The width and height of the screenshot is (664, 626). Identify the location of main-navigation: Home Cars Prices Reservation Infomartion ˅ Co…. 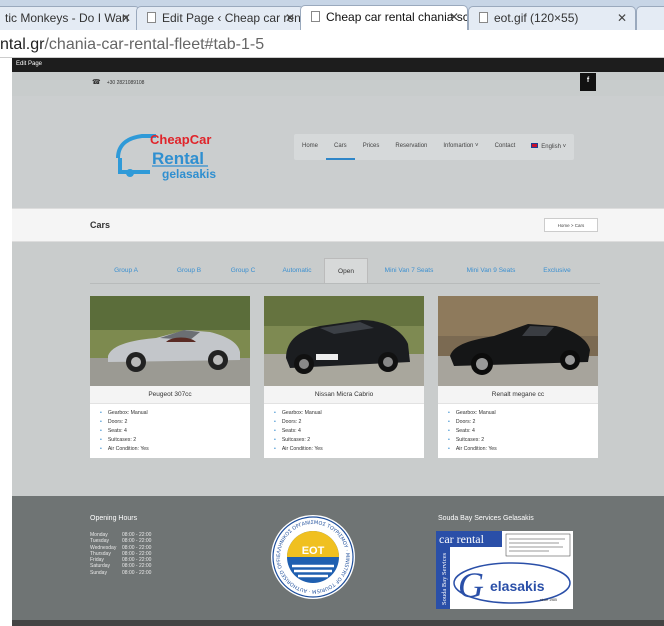
(434, 147).